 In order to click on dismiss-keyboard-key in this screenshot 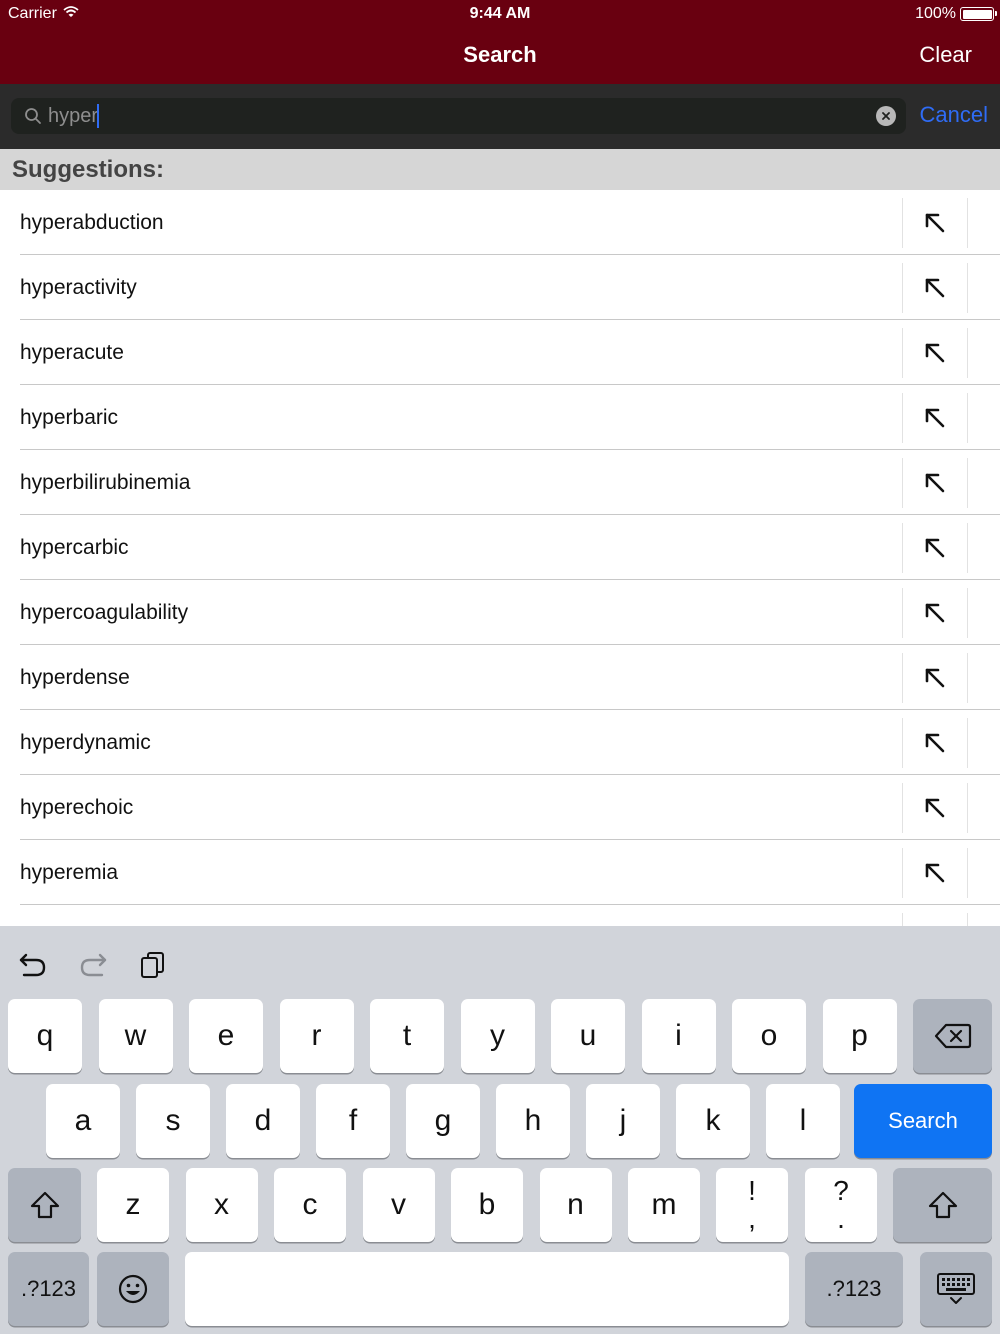, I will do `click(956, 1289)`.